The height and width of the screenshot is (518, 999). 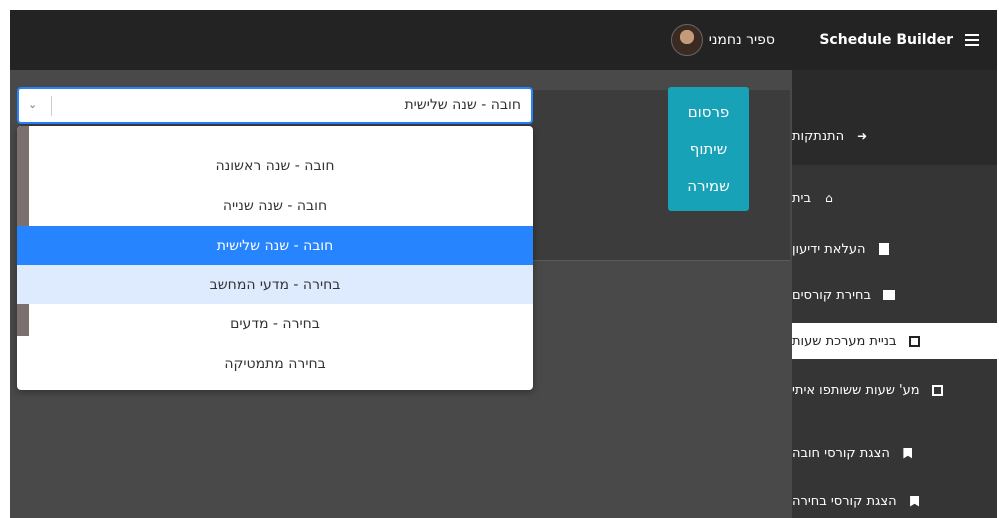 I want to click on sidebar-item-label: בחירת קורסים, so click(x=832, y=295).